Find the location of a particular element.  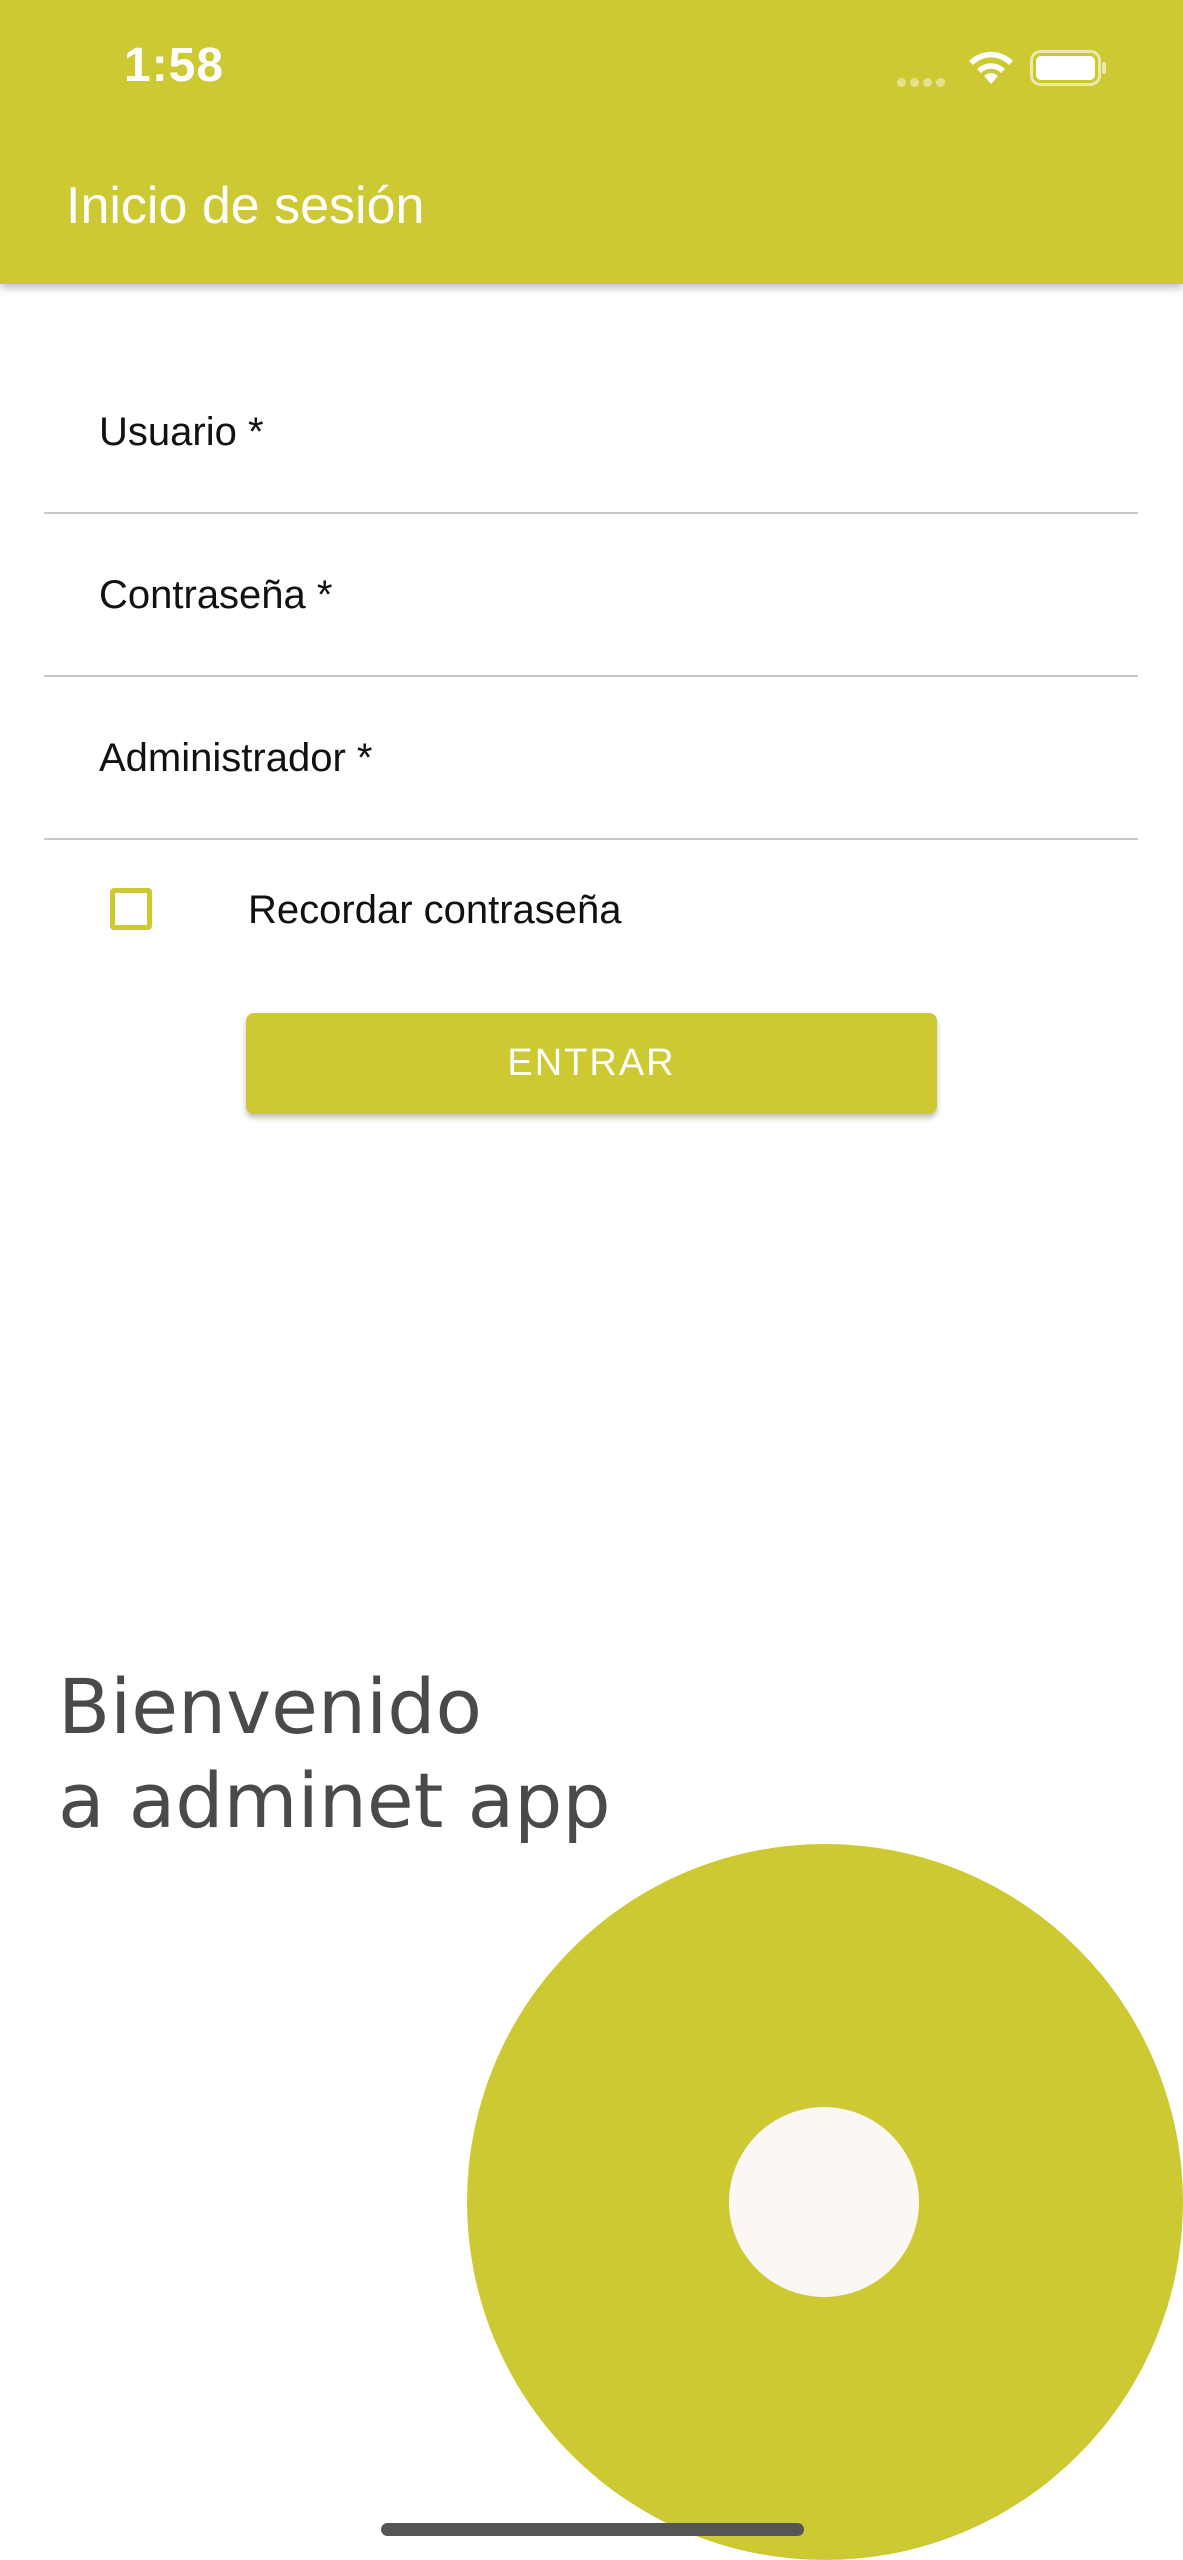

welcome-message: Bienvenido a adminet app is located at coordinates (334, 1754).